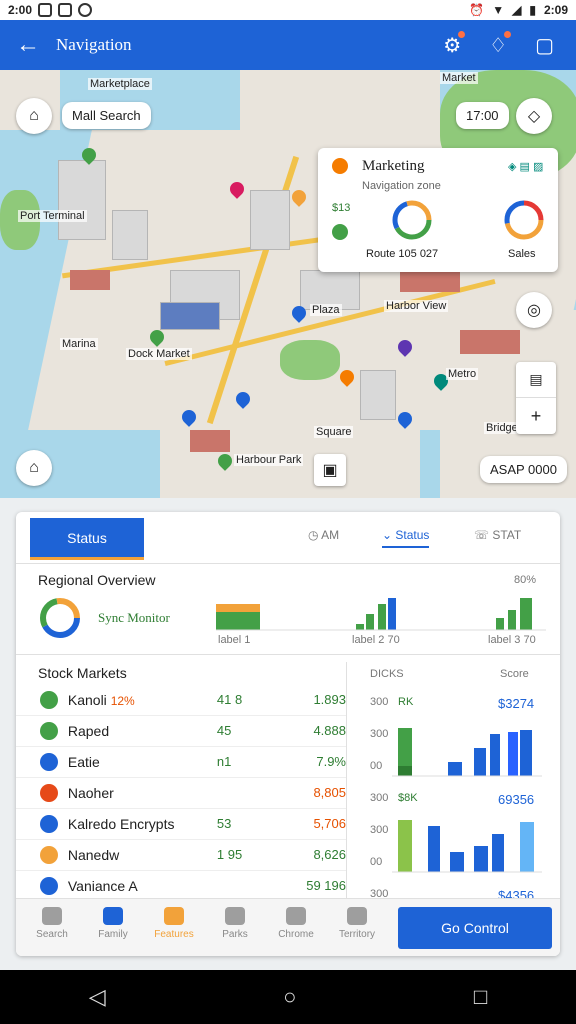 Image resolution: width=576 pixels, height=1024 pixels. Describe the element at coordinates (516, 703) in the screenshot. I see `right-stat-right: $3274` at that location.